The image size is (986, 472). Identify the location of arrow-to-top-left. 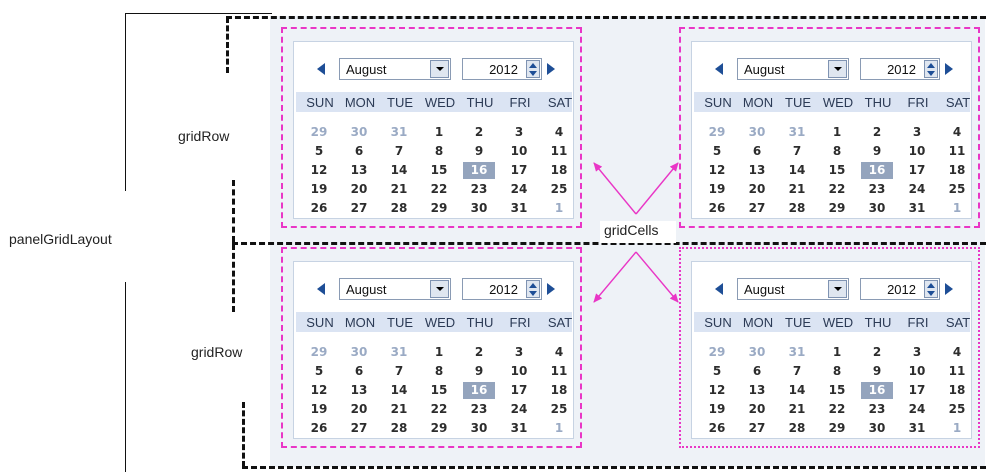
(615, 188).